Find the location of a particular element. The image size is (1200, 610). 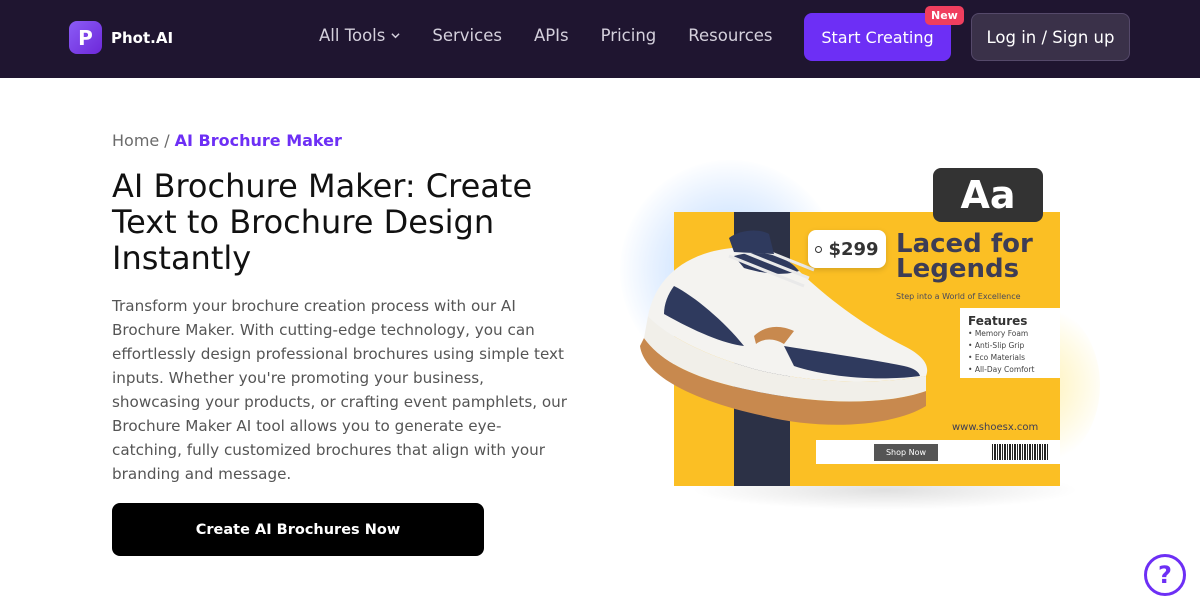

feature-item: • Eco Materials is located at coordinates (997, 357).